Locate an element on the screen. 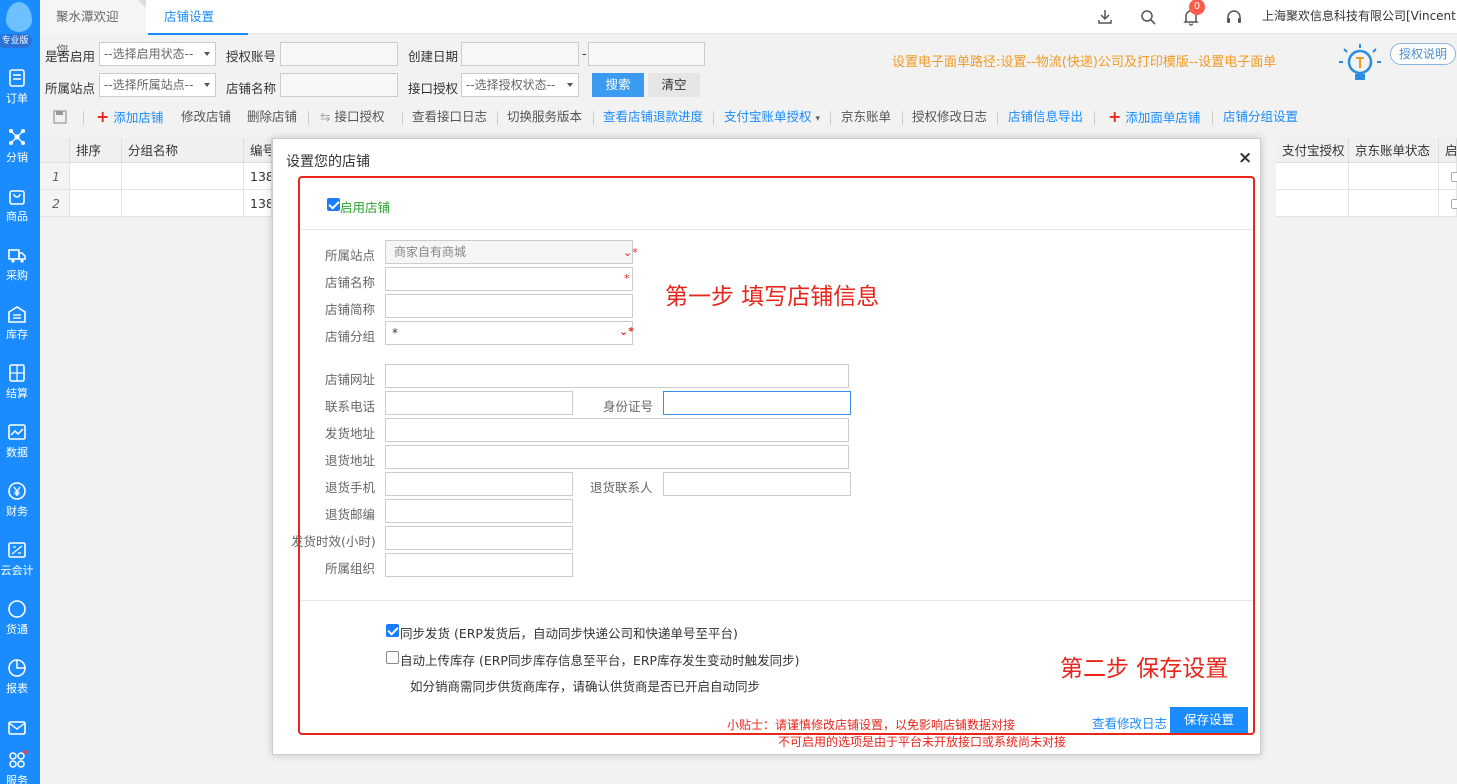  clear-button: 清空 is located at coordinates (674, 85).